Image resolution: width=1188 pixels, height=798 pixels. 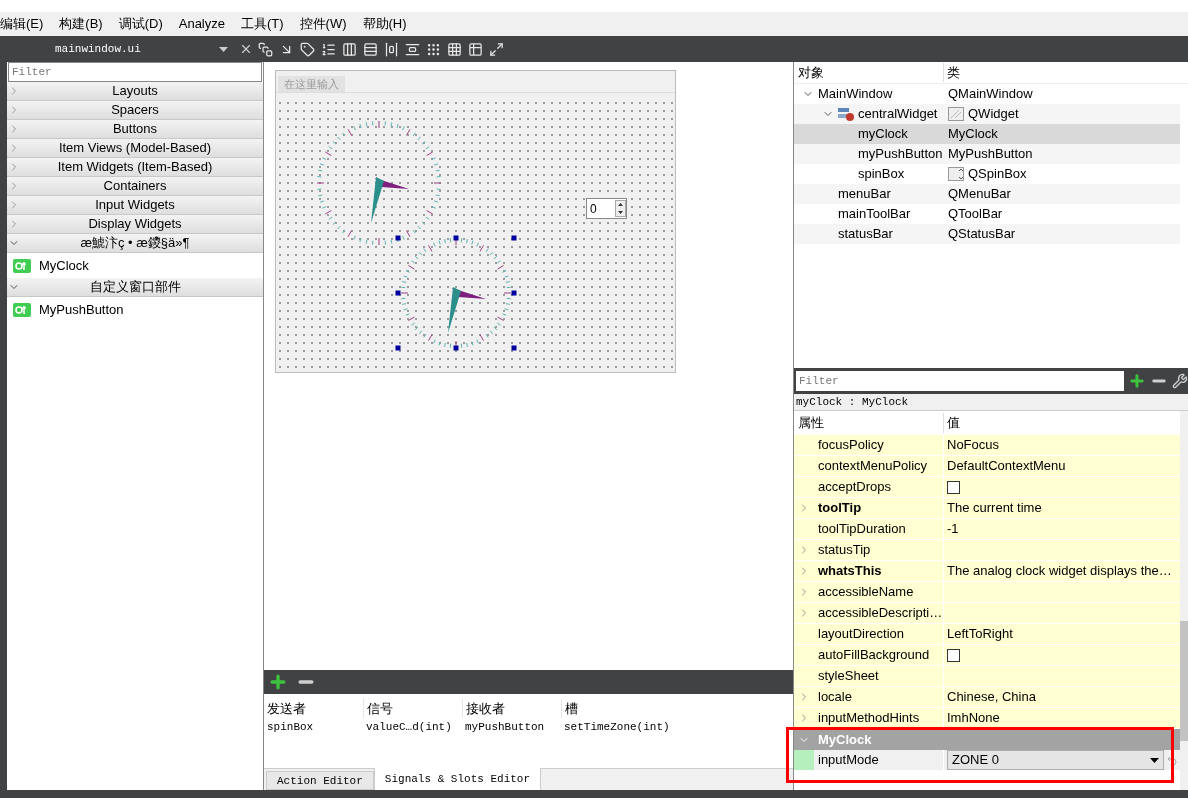 What do you see at coordinates (135, 186) in the screenshot?
I see `category-header: Containers` at bounding box center [135, 186].